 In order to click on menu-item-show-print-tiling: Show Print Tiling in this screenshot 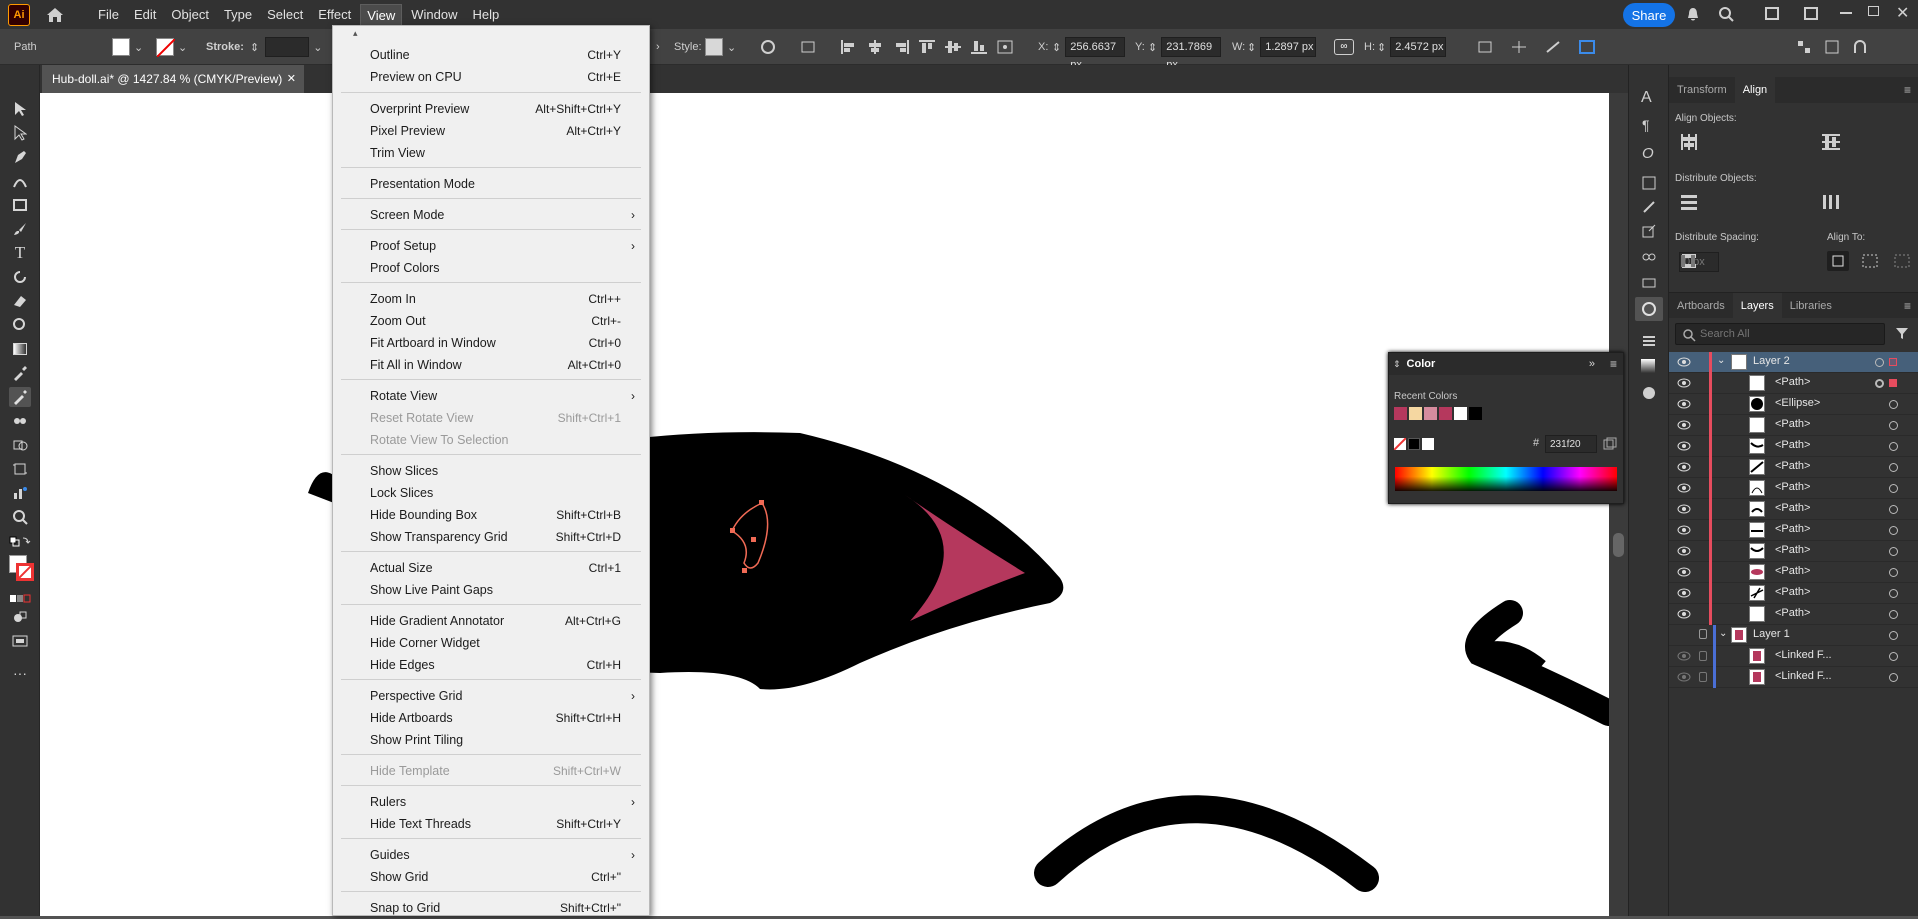, I will do `click(491, 740)`.